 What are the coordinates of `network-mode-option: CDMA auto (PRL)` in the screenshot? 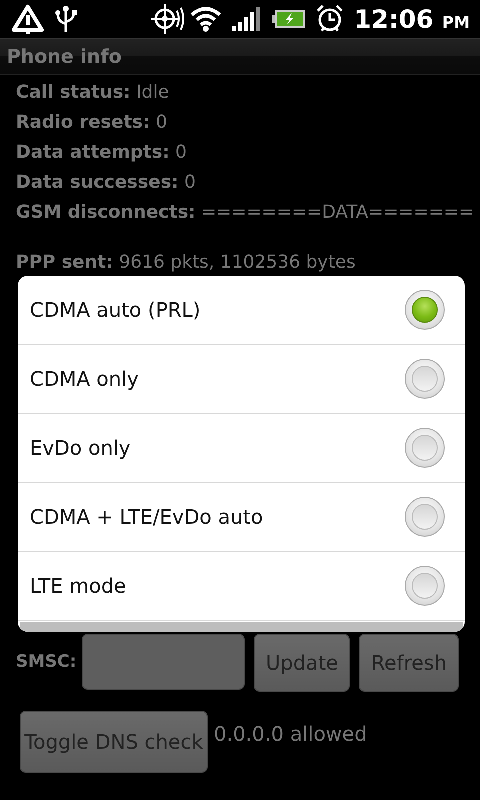 It's located at (241, 310).